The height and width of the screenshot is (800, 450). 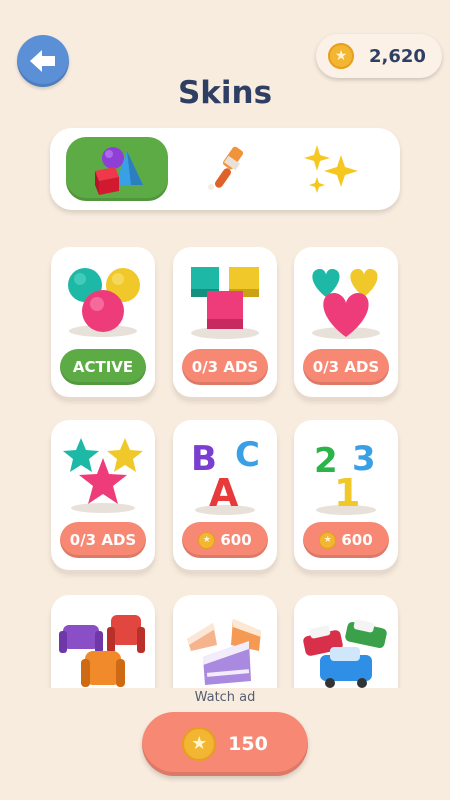 What do you see at coordinates (224, 652) in the screenshot?
I see `cakes-skin-icon` at bounding box center [224, 652].